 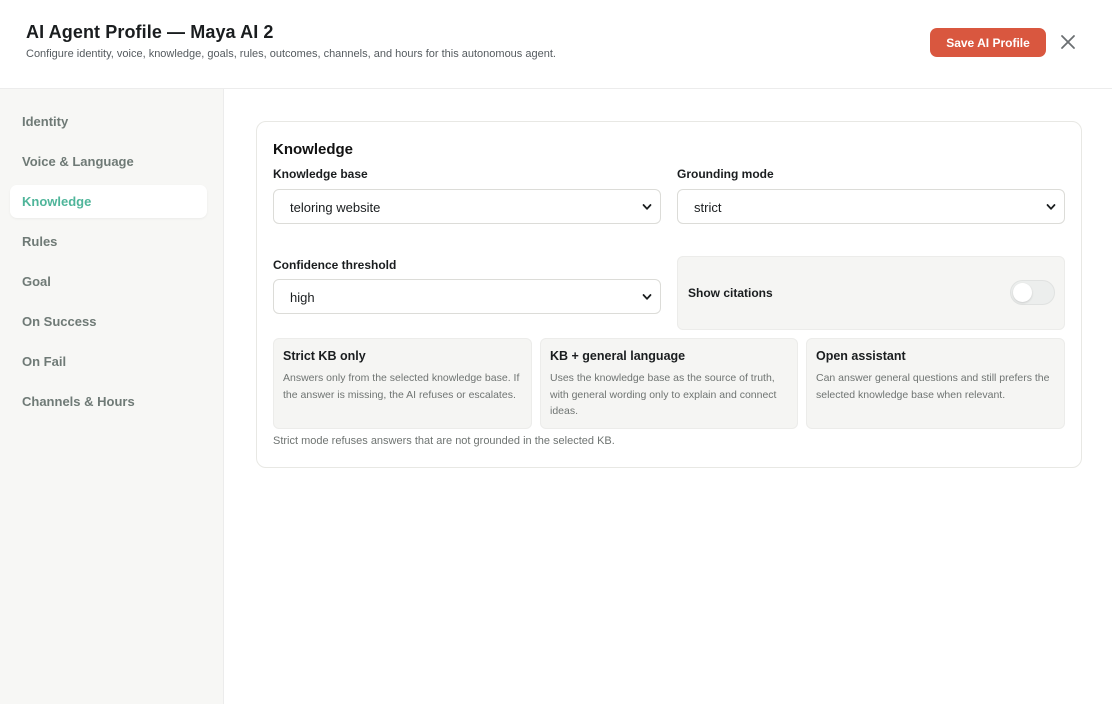 What do you see at coordinates (708, 207) in the screenshot?
I see `grounding-mode-value: strict` at bounding box center [708, 207].